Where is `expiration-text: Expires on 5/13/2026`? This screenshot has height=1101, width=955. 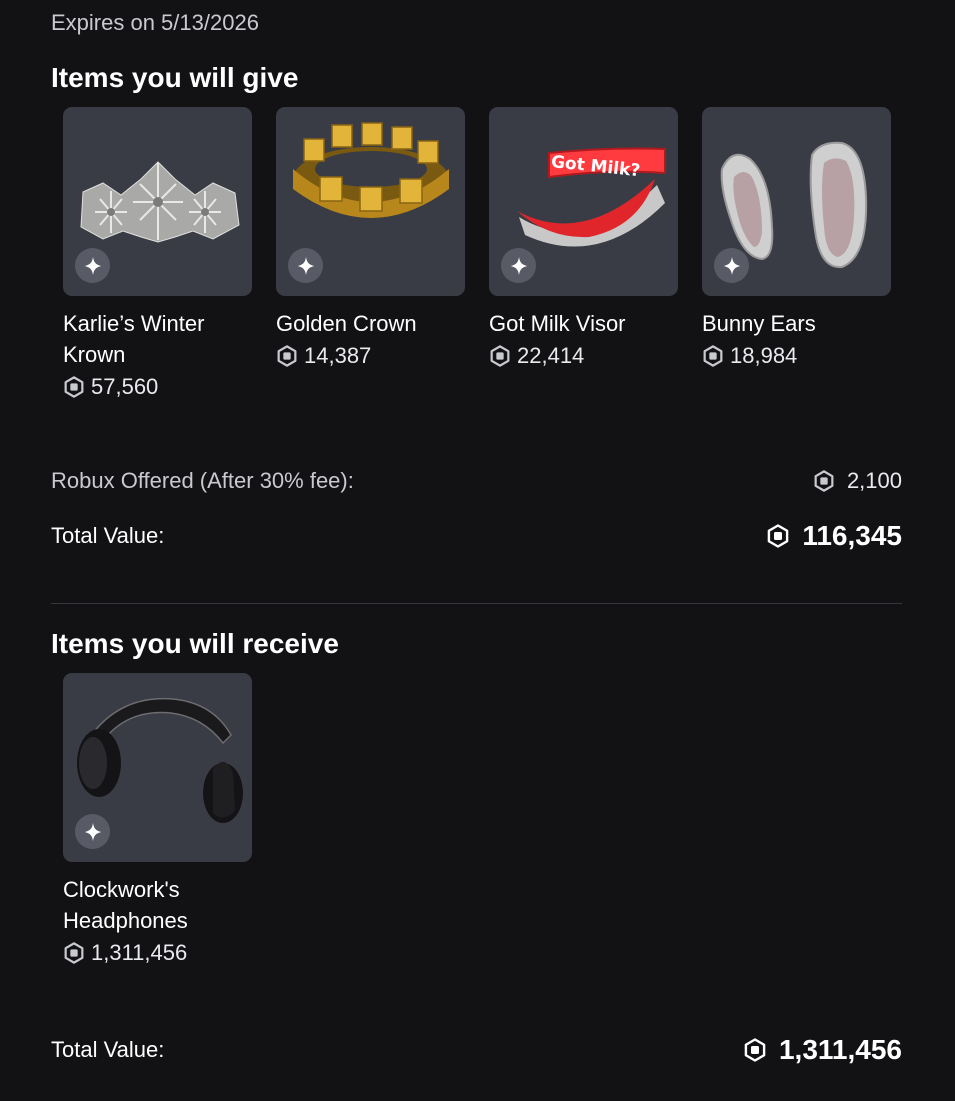 expiration-text: Expires on 5/13/2026 is located at coordinates (155, 22).